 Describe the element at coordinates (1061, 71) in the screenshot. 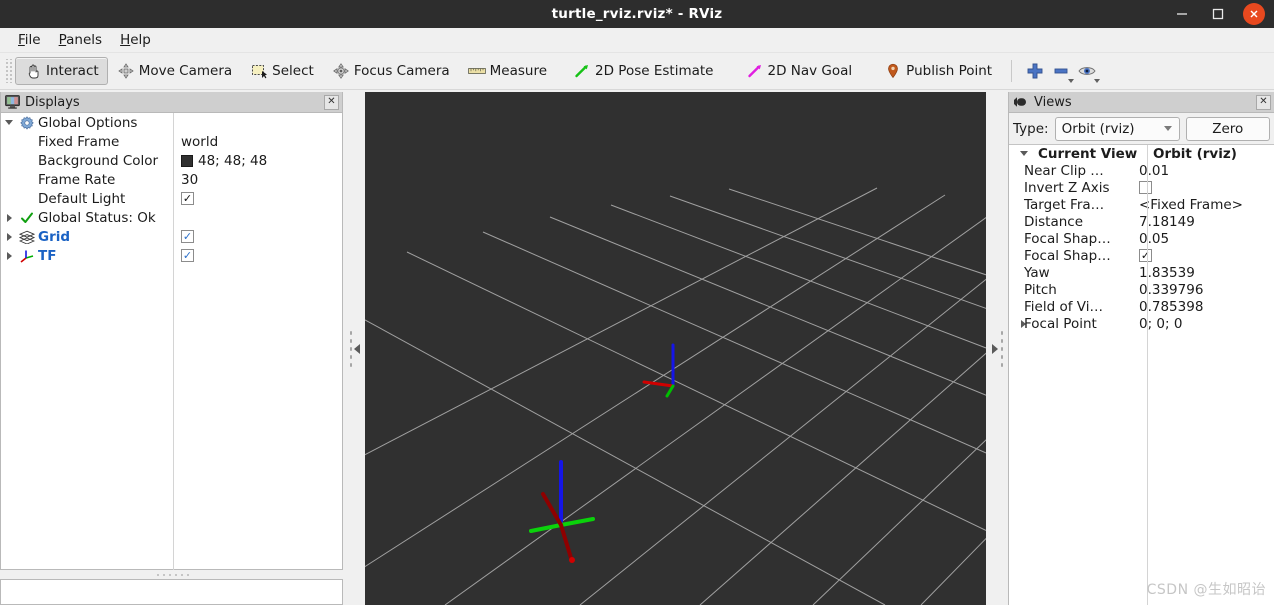

I see `remove-display-icon` at that location.